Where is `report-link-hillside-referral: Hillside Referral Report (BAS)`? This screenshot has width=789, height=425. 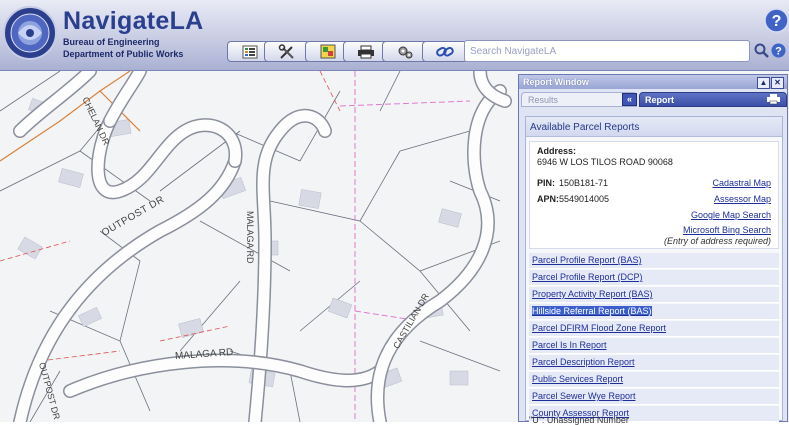 report-link-hillside-referral: Hillside Referral Report (BAS) is located at coordinates (654, 312).